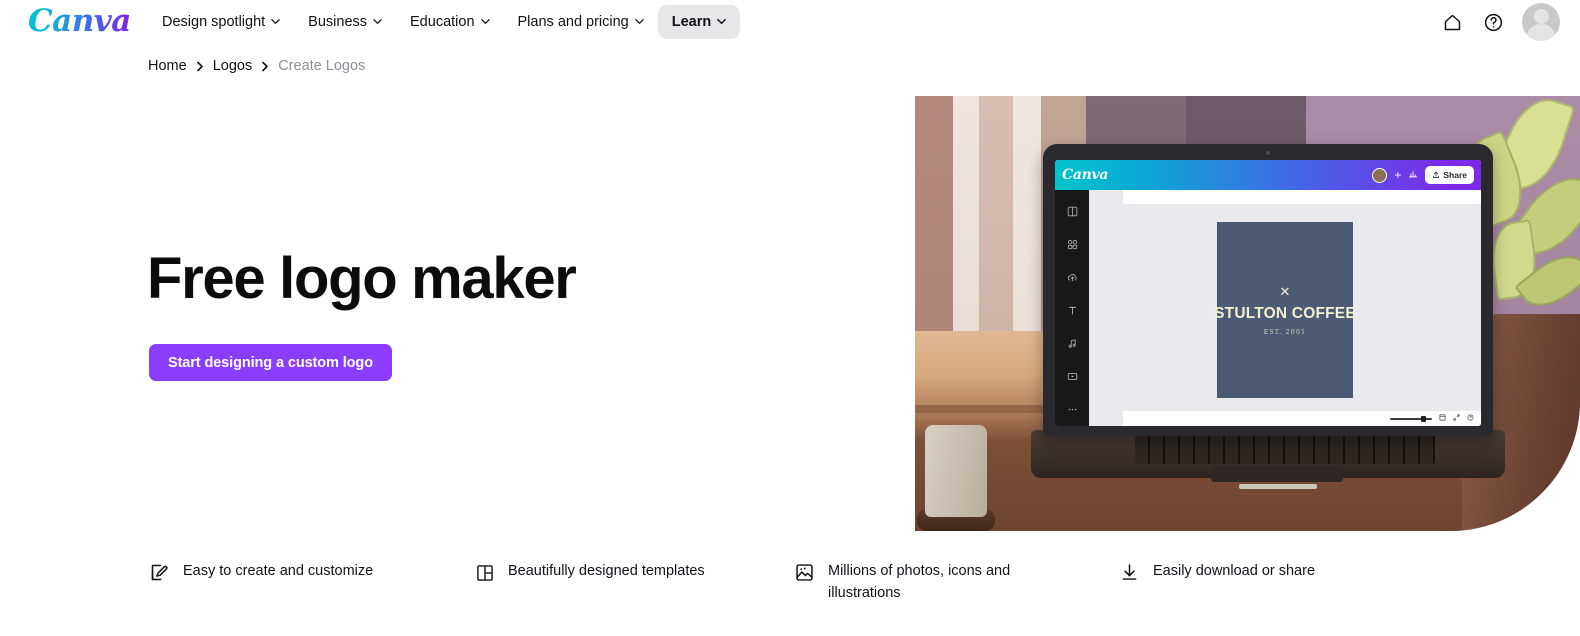  I want to click on edit-pencil-icon, so click(159, 572).